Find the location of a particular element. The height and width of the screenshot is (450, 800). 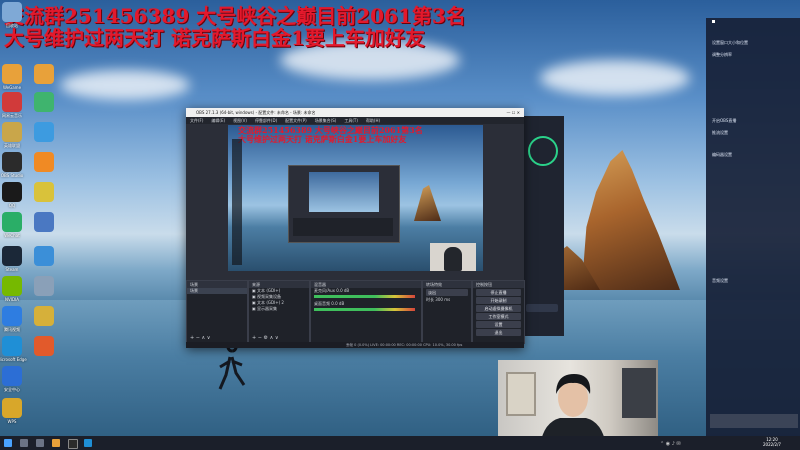

overlay-text-line2: 大号维护过两天打 诺克萨斯白金1要上车加好友 is located at coordinates (214, 38).